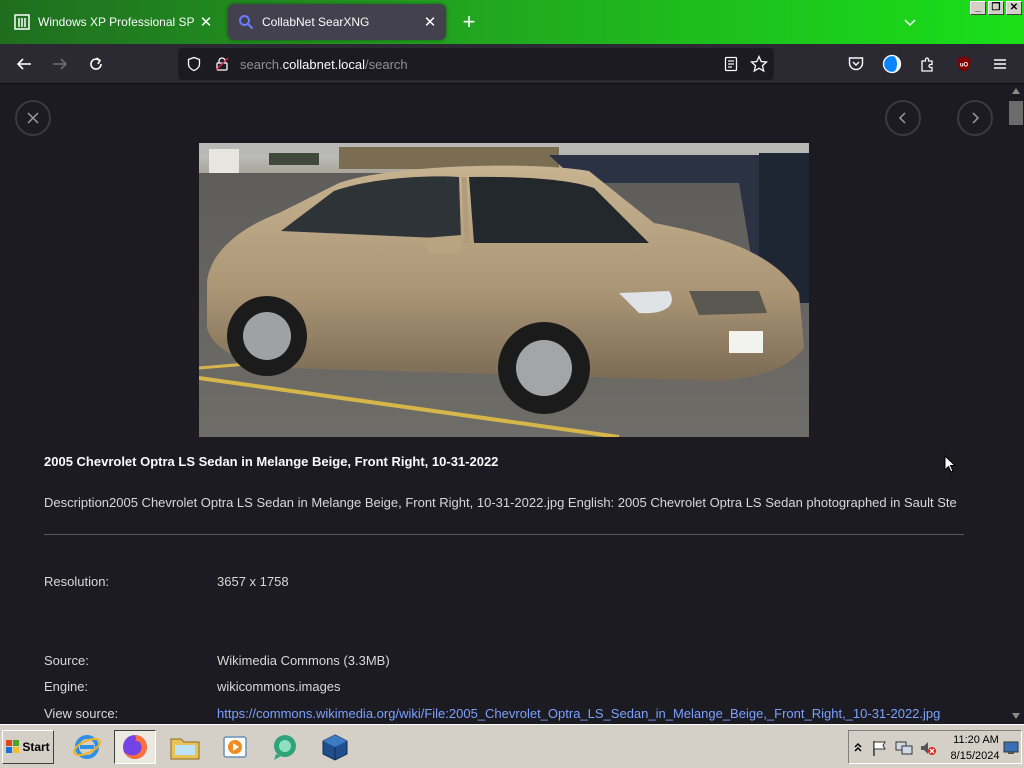  I want to click on url-host: collabnet.local, so click(324, 64).